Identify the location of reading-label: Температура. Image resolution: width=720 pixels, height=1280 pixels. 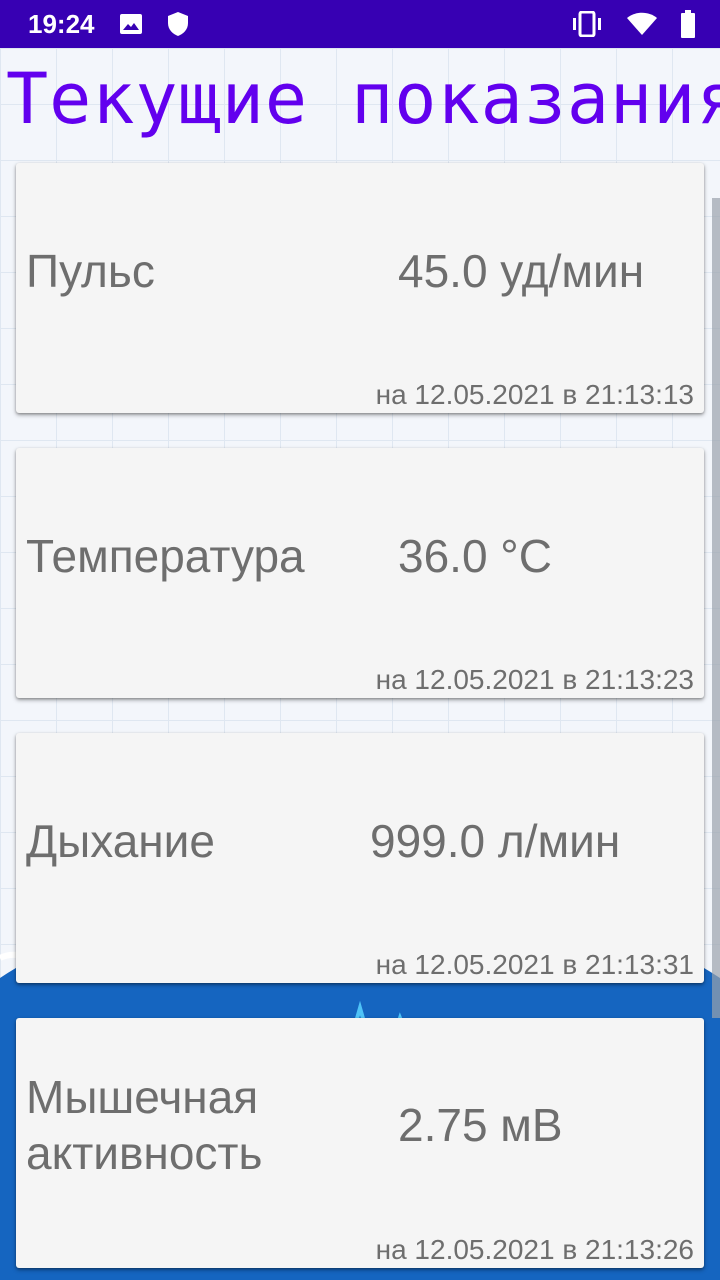
(165, 556).